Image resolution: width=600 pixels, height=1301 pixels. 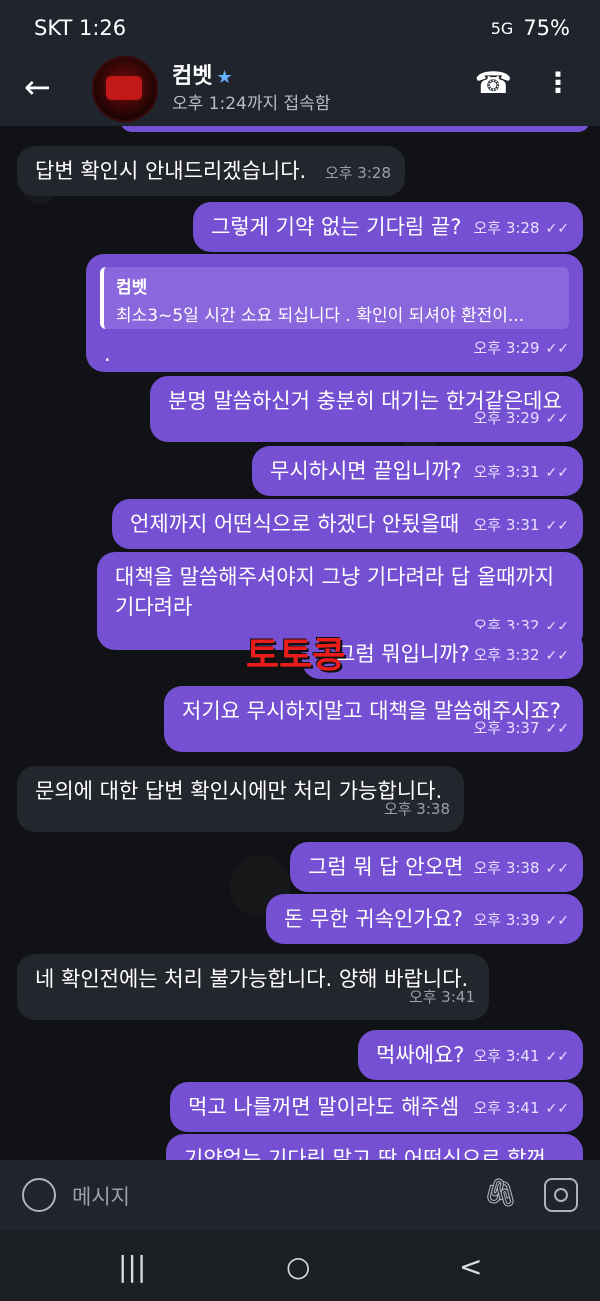 I want to click on message-time-value: 오후 3:37, so click(x=506, y=728).